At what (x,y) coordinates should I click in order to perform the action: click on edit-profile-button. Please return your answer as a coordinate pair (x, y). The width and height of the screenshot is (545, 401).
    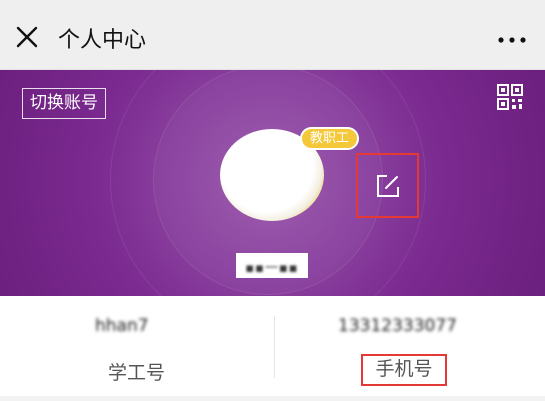
    Looking at the image, I should click on (387, 185).